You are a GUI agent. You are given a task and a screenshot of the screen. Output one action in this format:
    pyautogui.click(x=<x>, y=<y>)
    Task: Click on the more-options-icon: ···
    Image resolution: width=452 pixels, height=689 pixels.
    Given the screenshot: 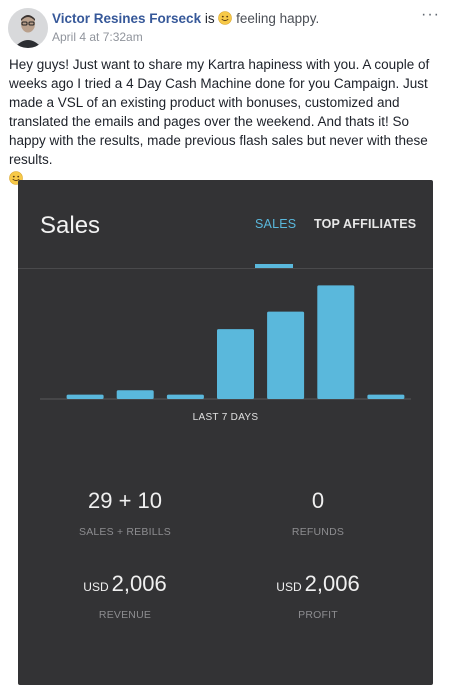 What is the action you would take?
    pyautogui.click(x=430, y=15)
    